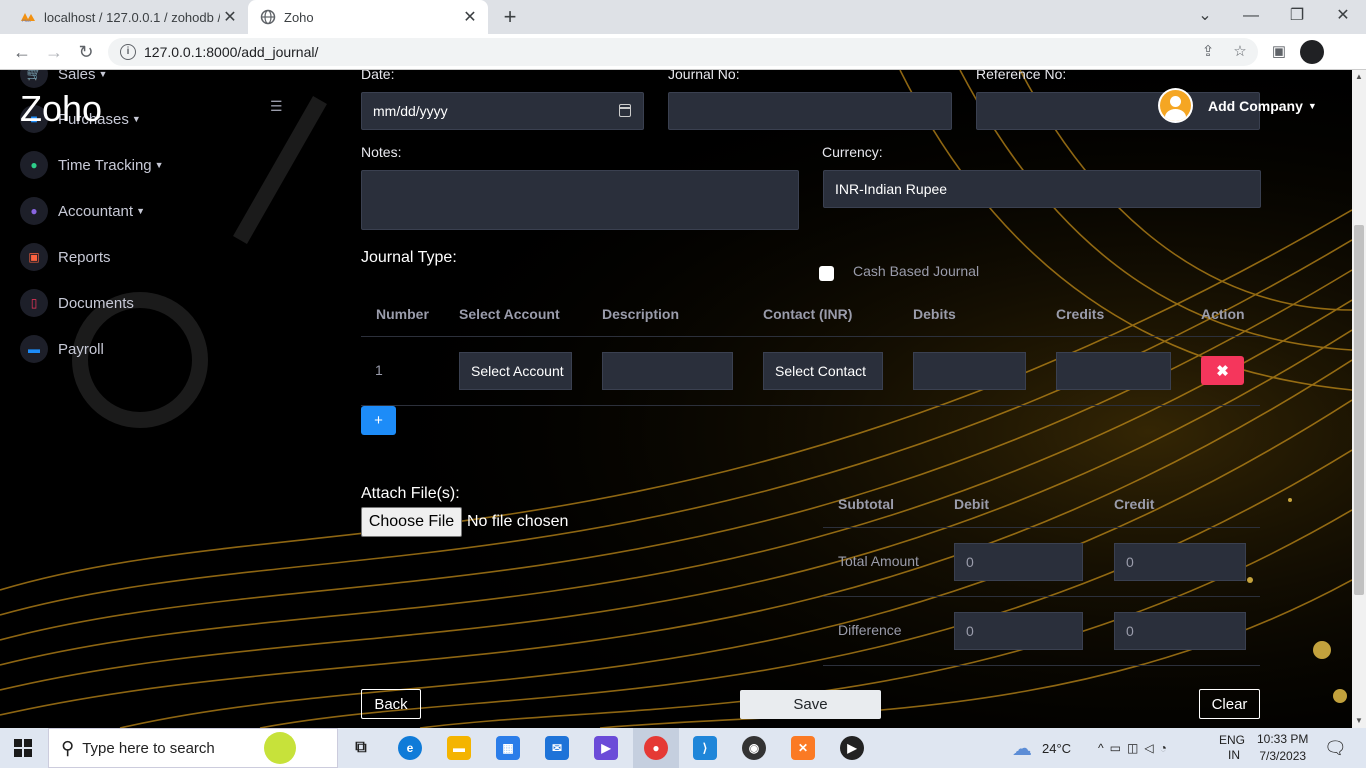  What do you see at coordinates (54, 52) in the screenshot?
I see `forward-arrow-icon: →` at bounding box center [54, 52].